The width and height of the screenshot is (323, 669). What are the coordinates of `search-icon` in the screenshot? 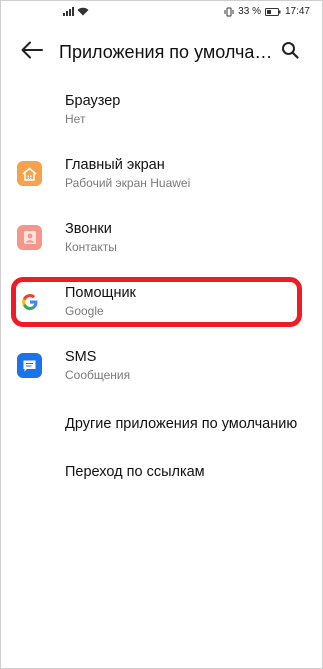 It's located at (290, 50).